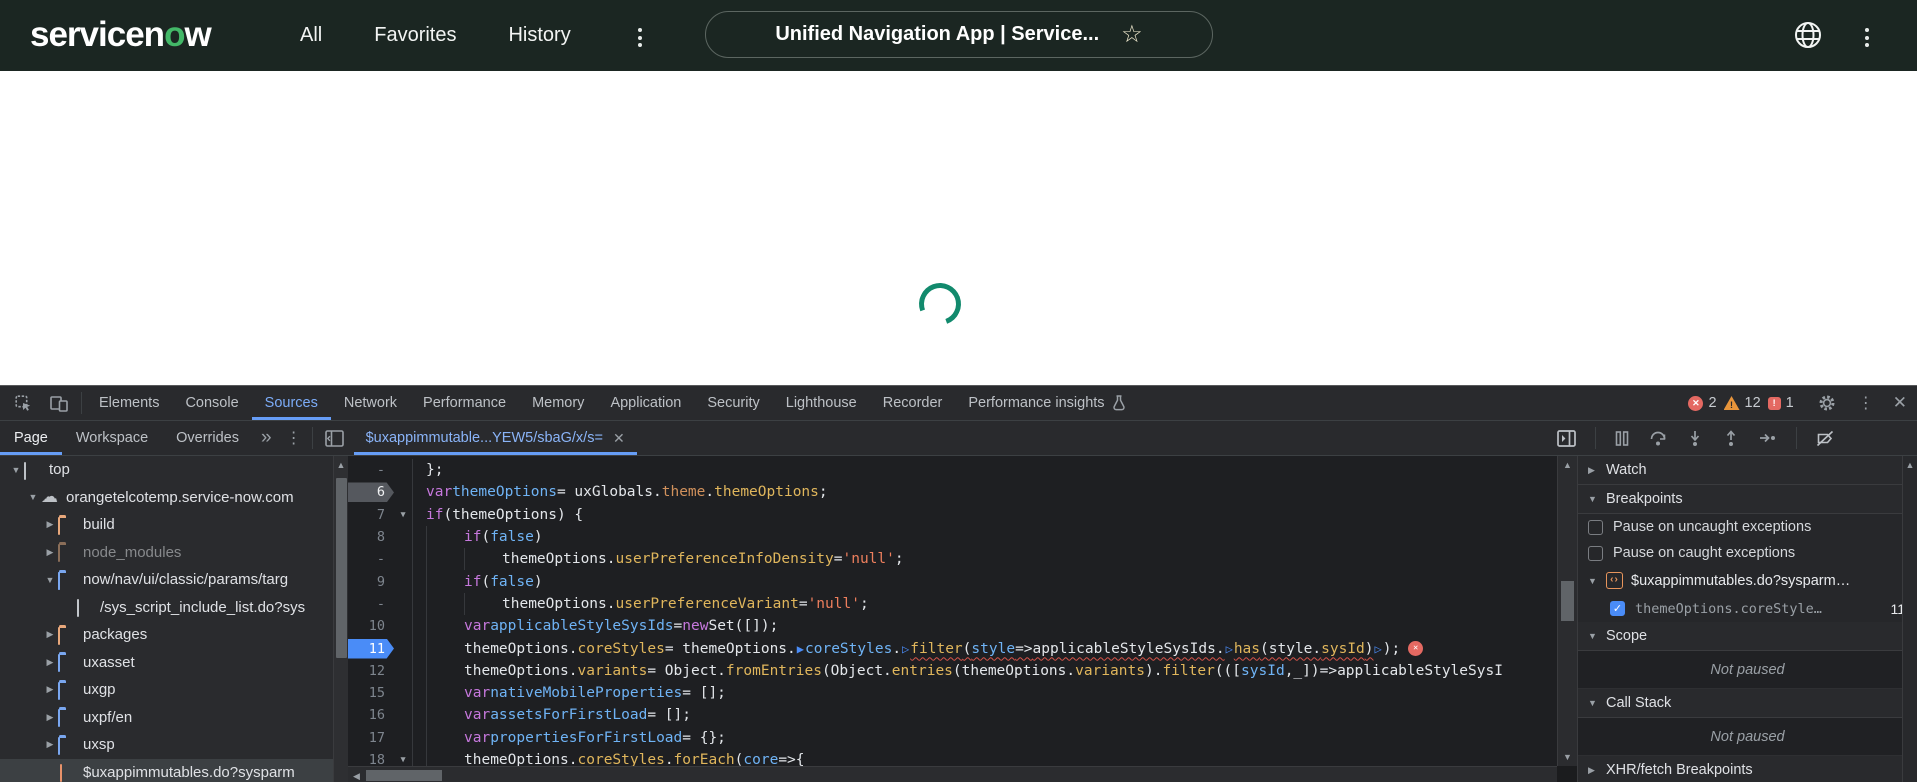 Image resolution: width=1917 pixels, height=782 pixels. I want to click on line-number: 17, so click(371, 738).